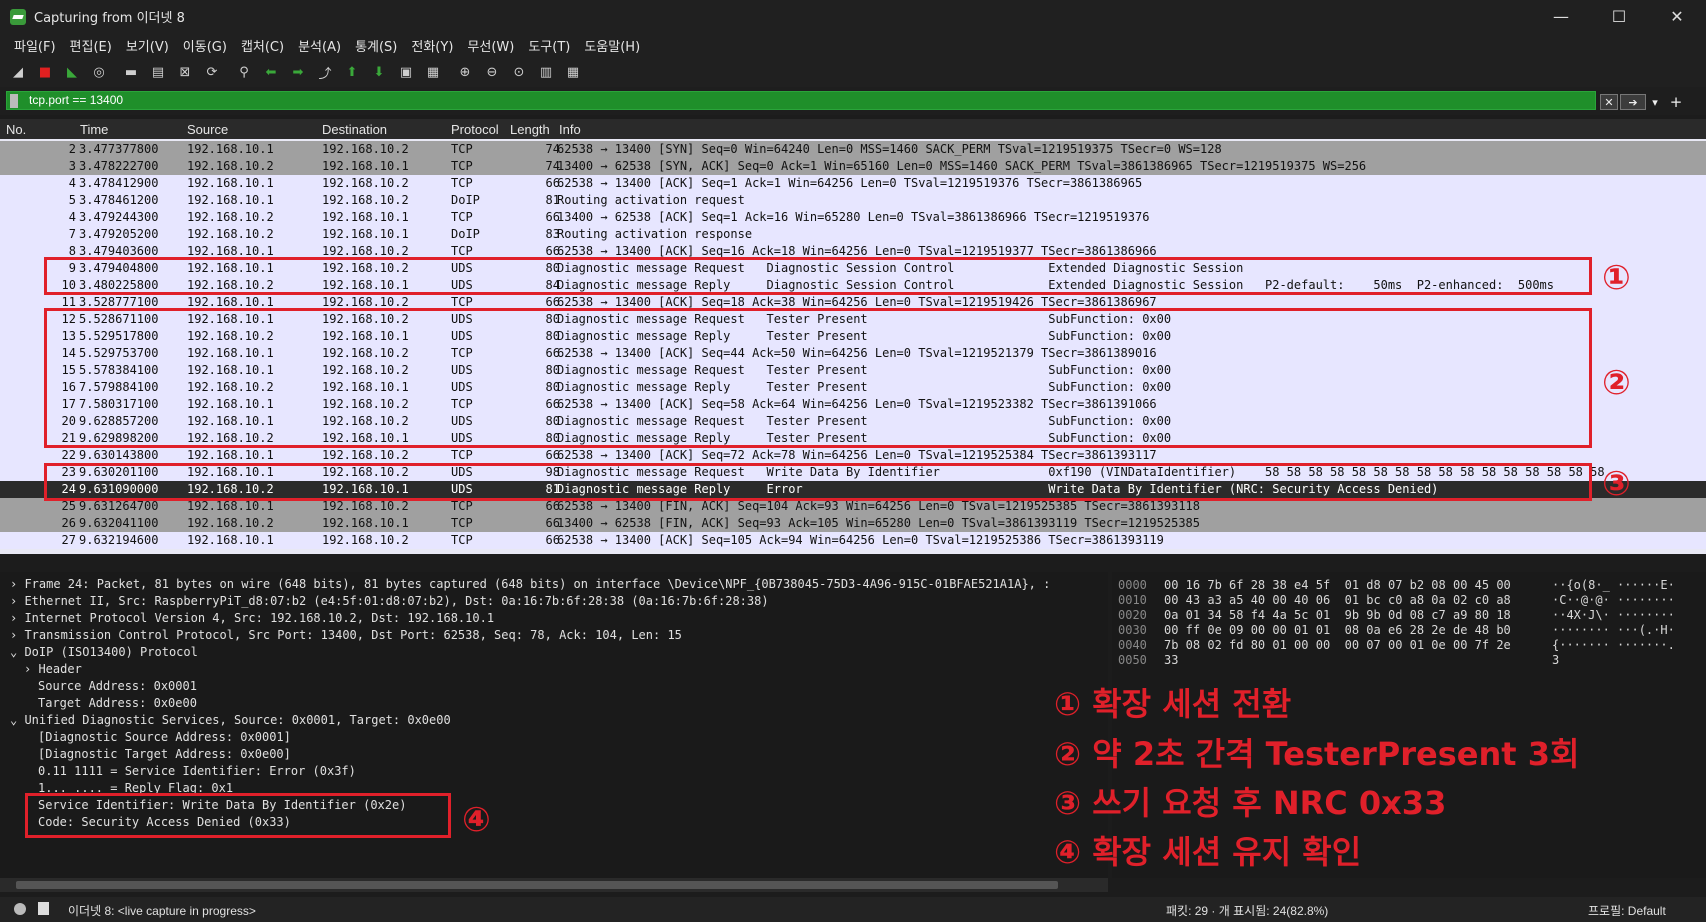 Image resolution: width=1706 pixels, height=922 pixels. Describe the element at coordinates (1556, 660) in the screenshot. I see `hex-ascii: 3` at that location.